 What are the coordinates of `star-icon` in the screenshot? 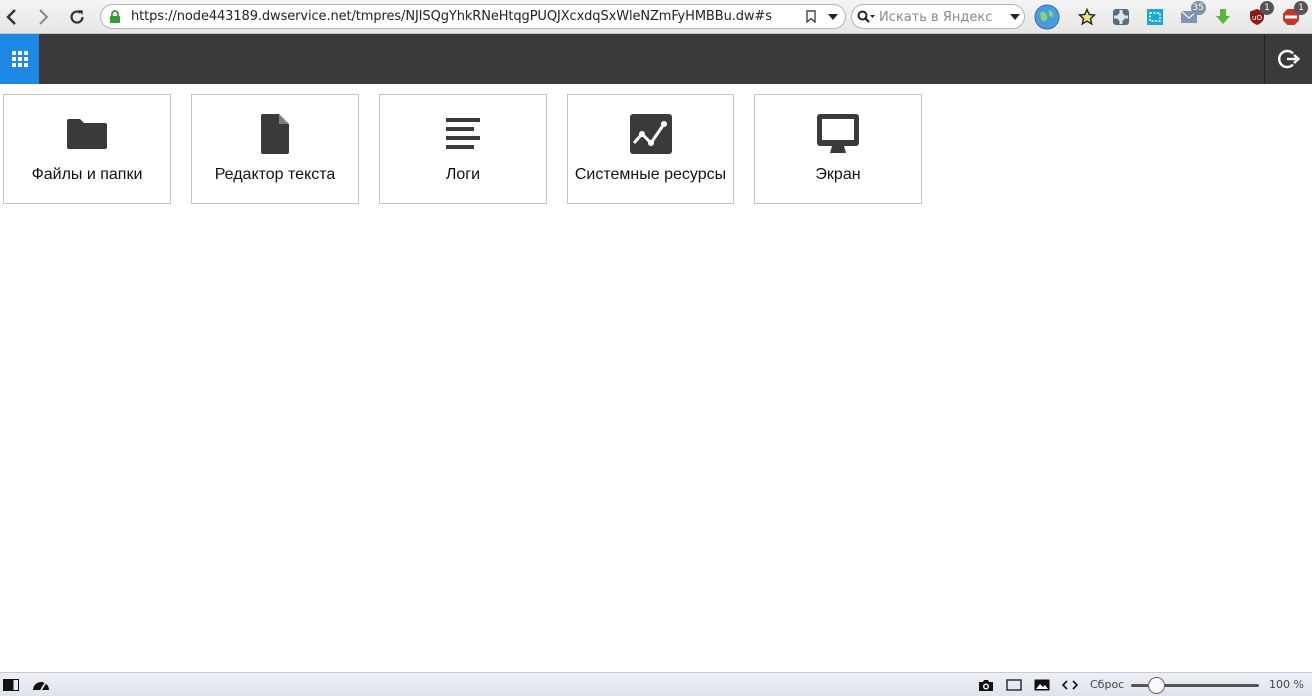 It's located at (1087, 17).